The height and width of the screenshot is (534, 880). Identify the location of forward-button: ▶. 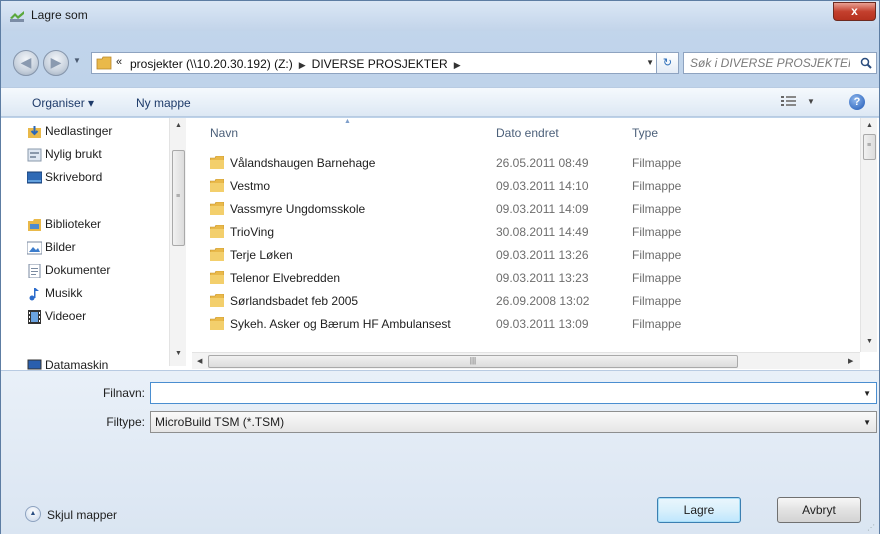
(56, 63).